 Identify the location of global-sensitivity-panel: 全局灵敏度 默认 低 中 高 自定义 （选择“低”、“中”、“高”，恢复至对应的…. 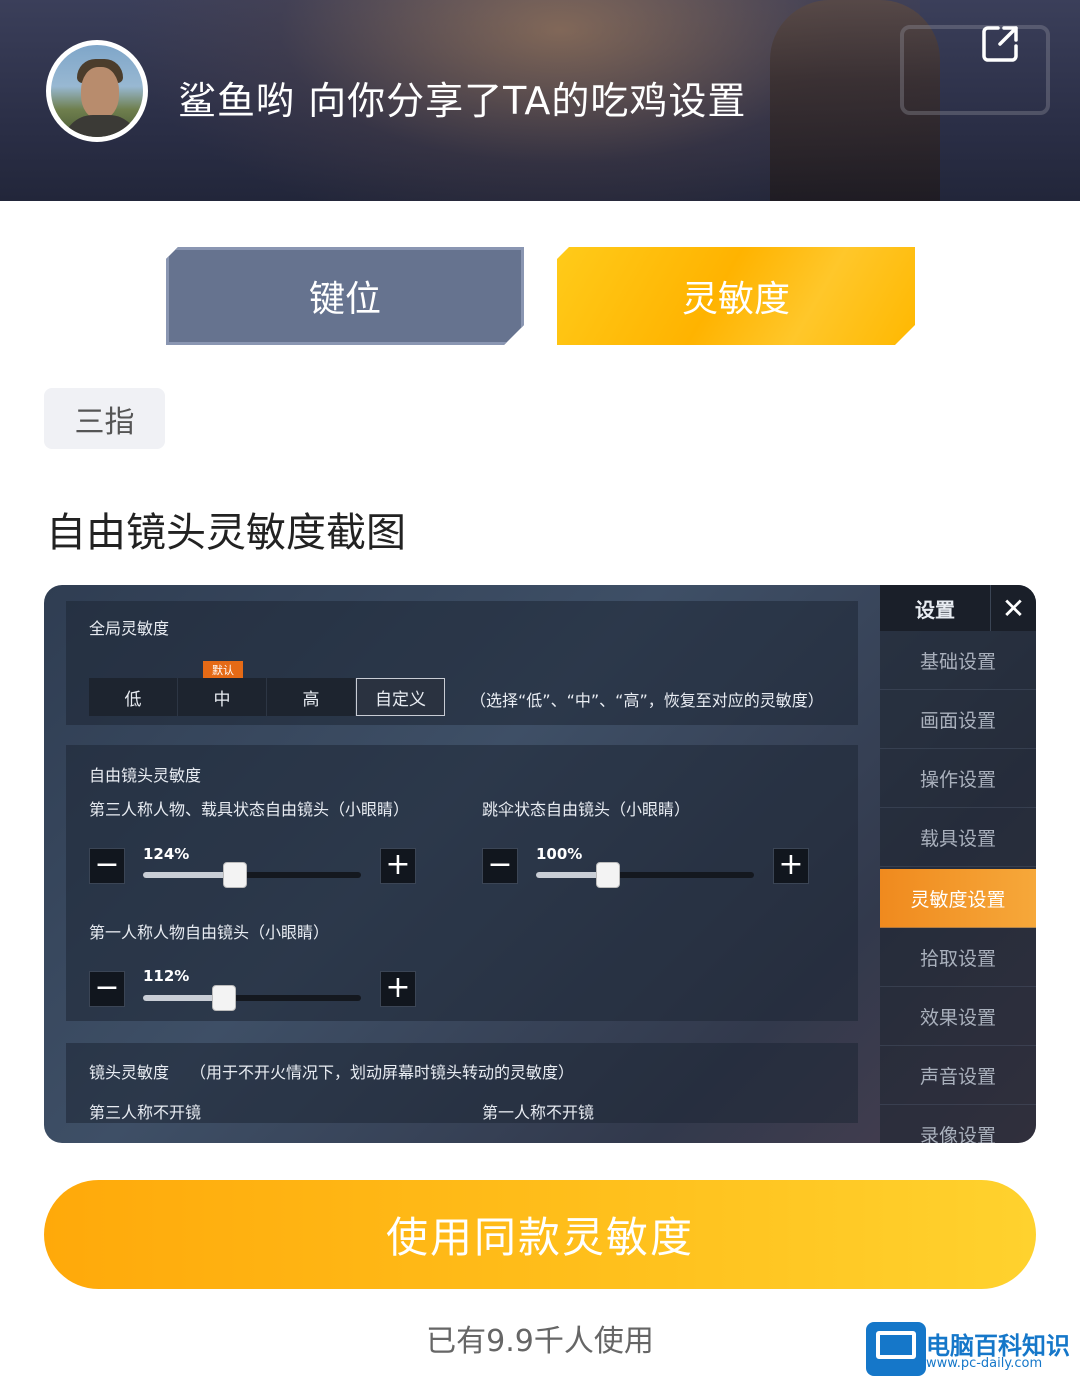
(462, 663).